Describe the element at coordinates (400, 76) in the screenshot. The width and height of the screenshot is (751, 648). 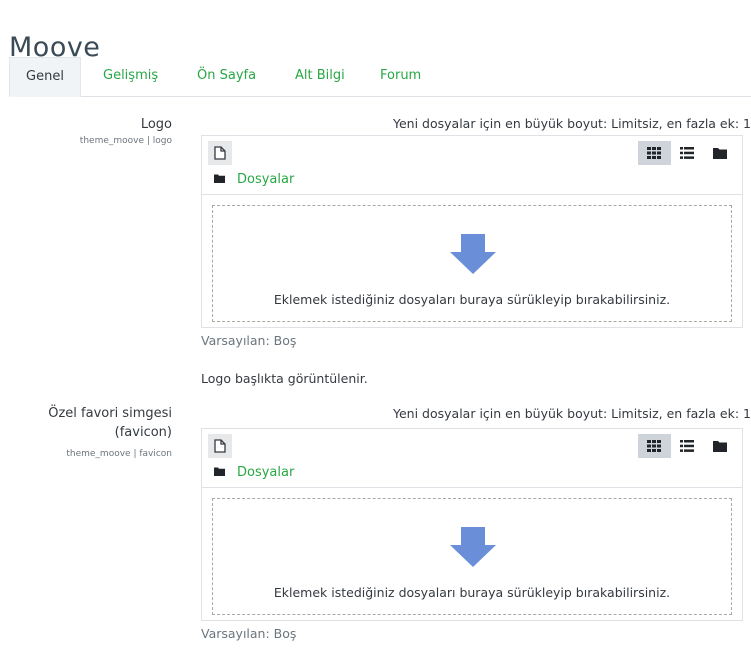
I see `tab-forum: Forum` at that location.